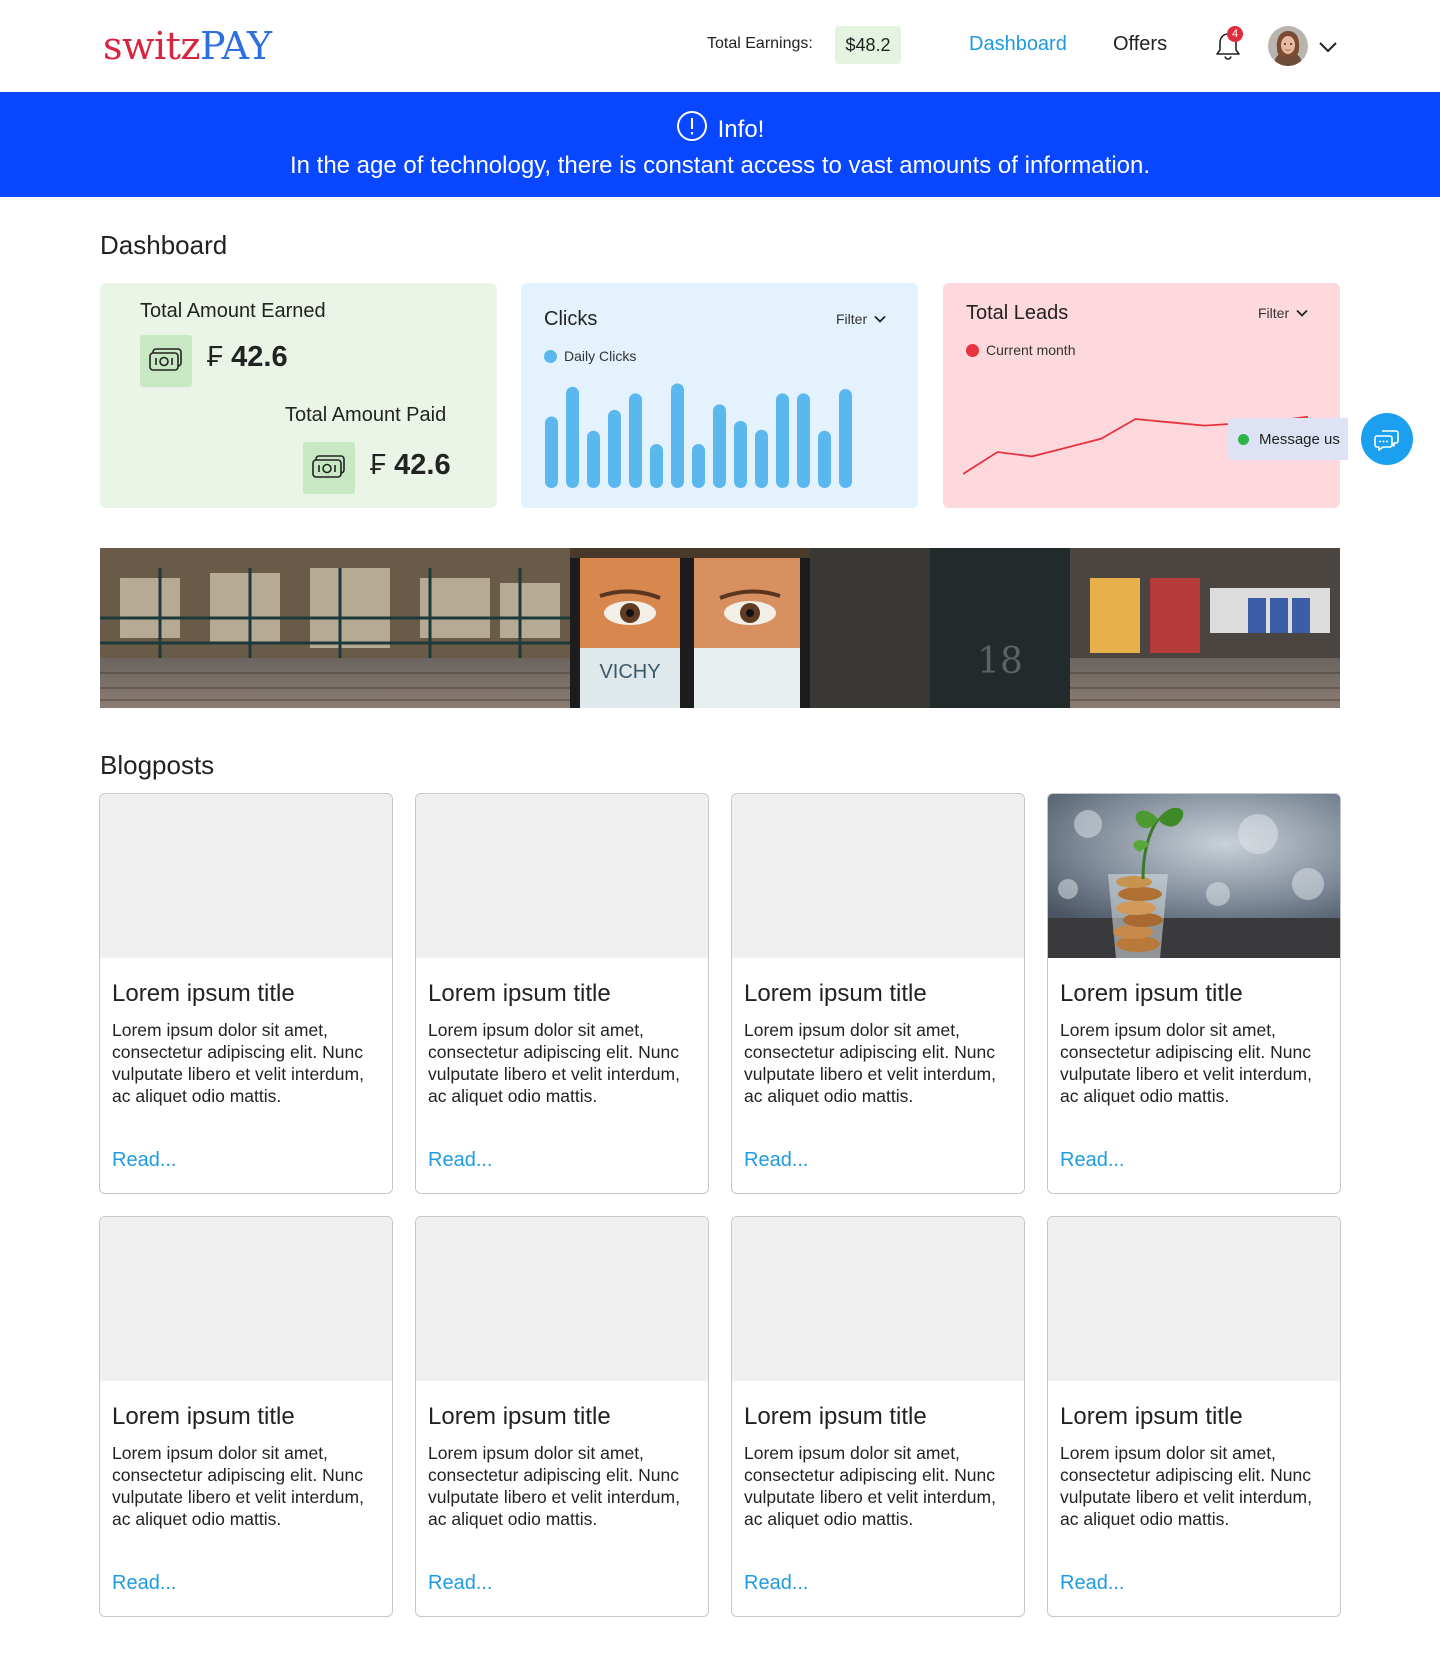  I want to click on banner-platform-number: 18, so click(1000, 661).